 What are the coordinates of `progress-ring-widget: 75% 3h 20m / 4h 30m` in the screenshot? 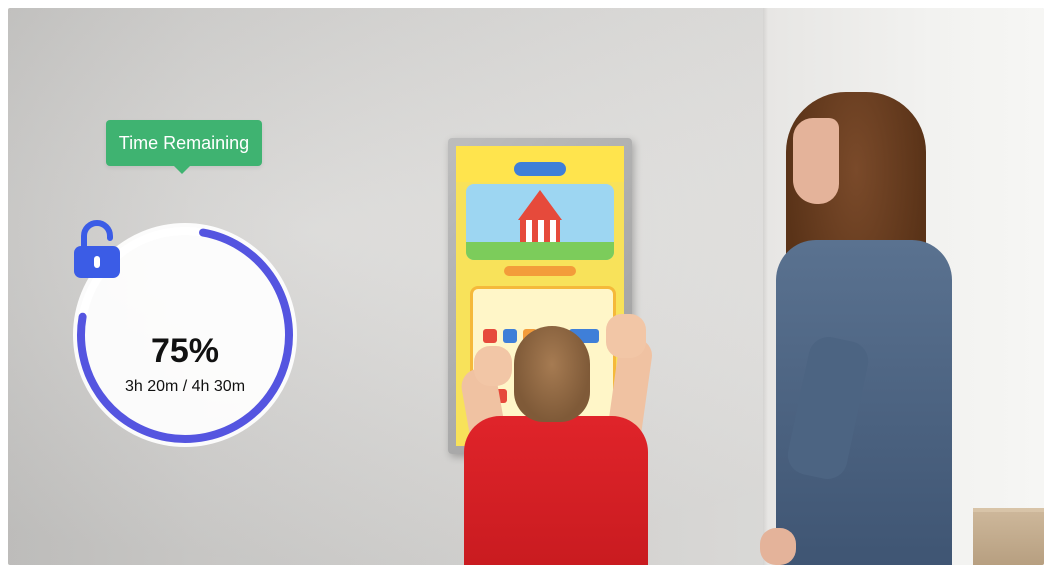 It's located at (185, 335).